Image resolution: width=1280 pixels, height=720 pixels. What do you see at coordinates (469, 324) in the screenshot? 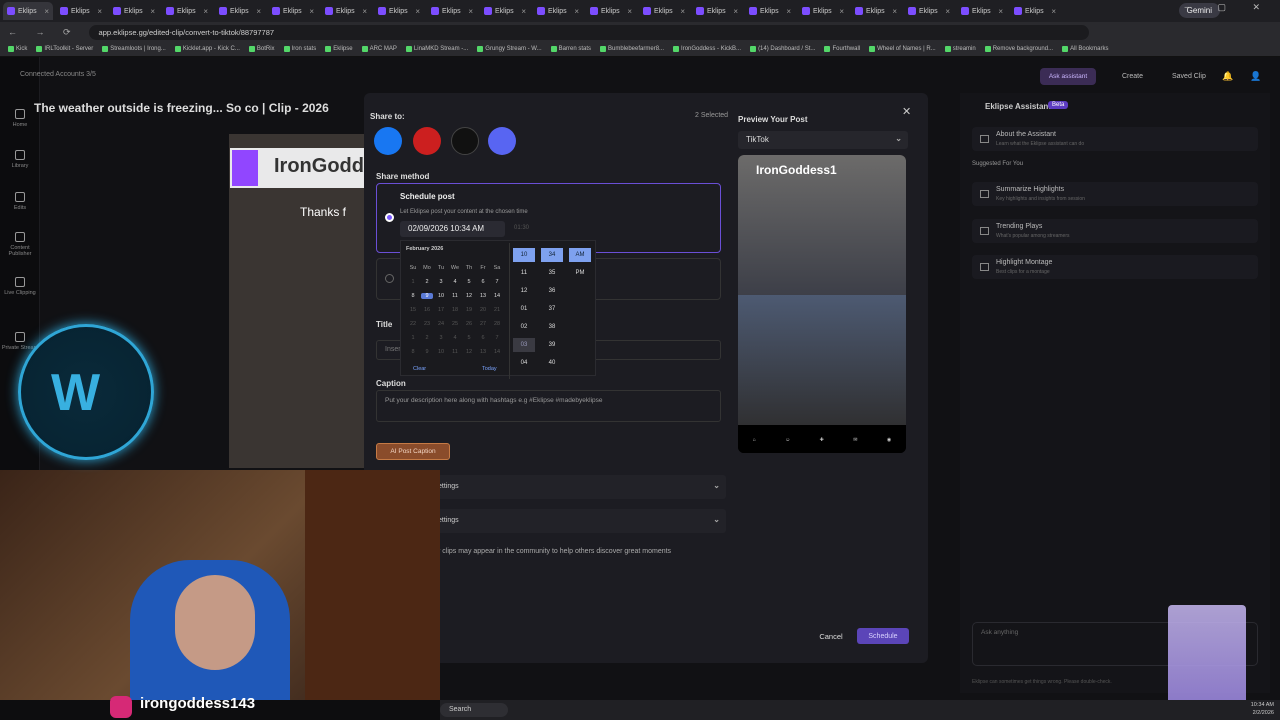
I see `calendar-day: 26` at bounding box center [469, 324].